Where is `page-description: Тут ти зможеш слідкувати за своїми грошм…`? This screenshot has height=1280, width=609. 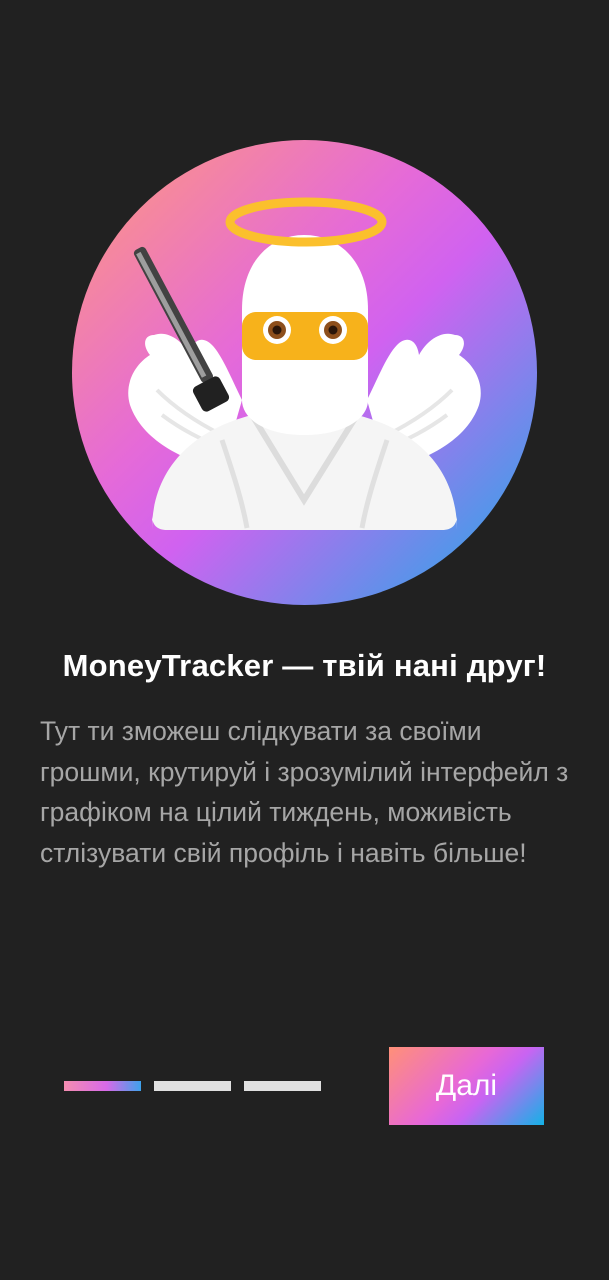 page-description: Тут ти зможеш слідкувати за своїми грошм… is located at coordinates (304, 792).